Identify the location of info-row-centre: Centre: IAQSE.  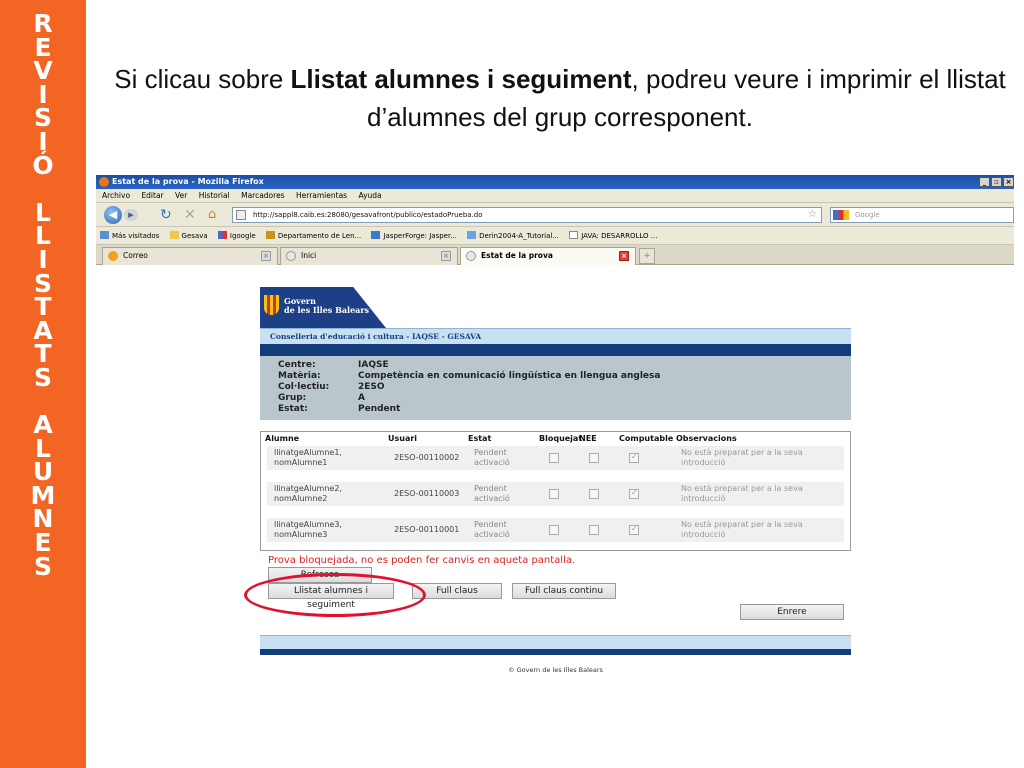
(564, 365).